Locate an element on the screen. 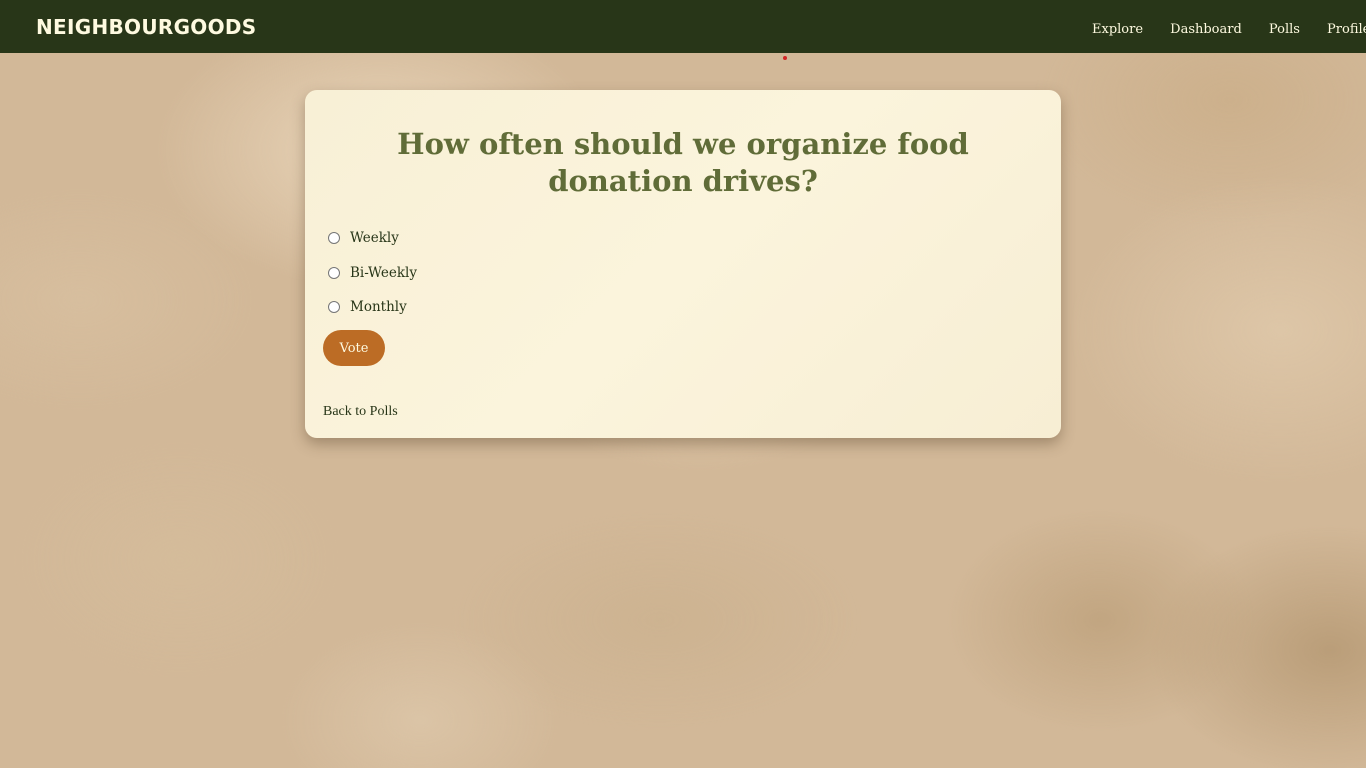  red-indicator-dot is located at coordinates (785, 58).